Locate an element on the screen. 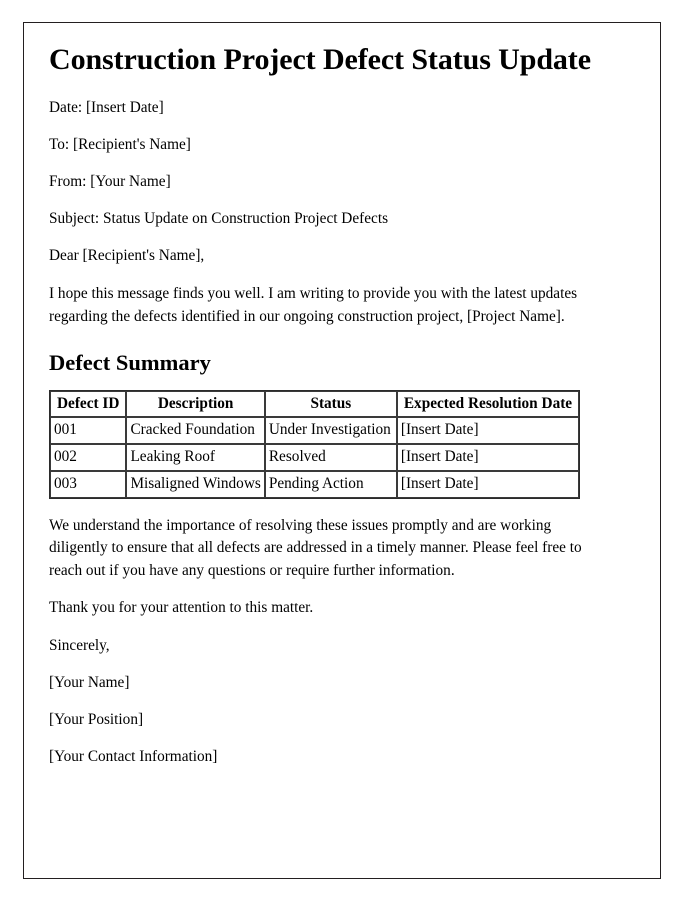  signature-position: [Your Position] is located at coordinates (96, 719).